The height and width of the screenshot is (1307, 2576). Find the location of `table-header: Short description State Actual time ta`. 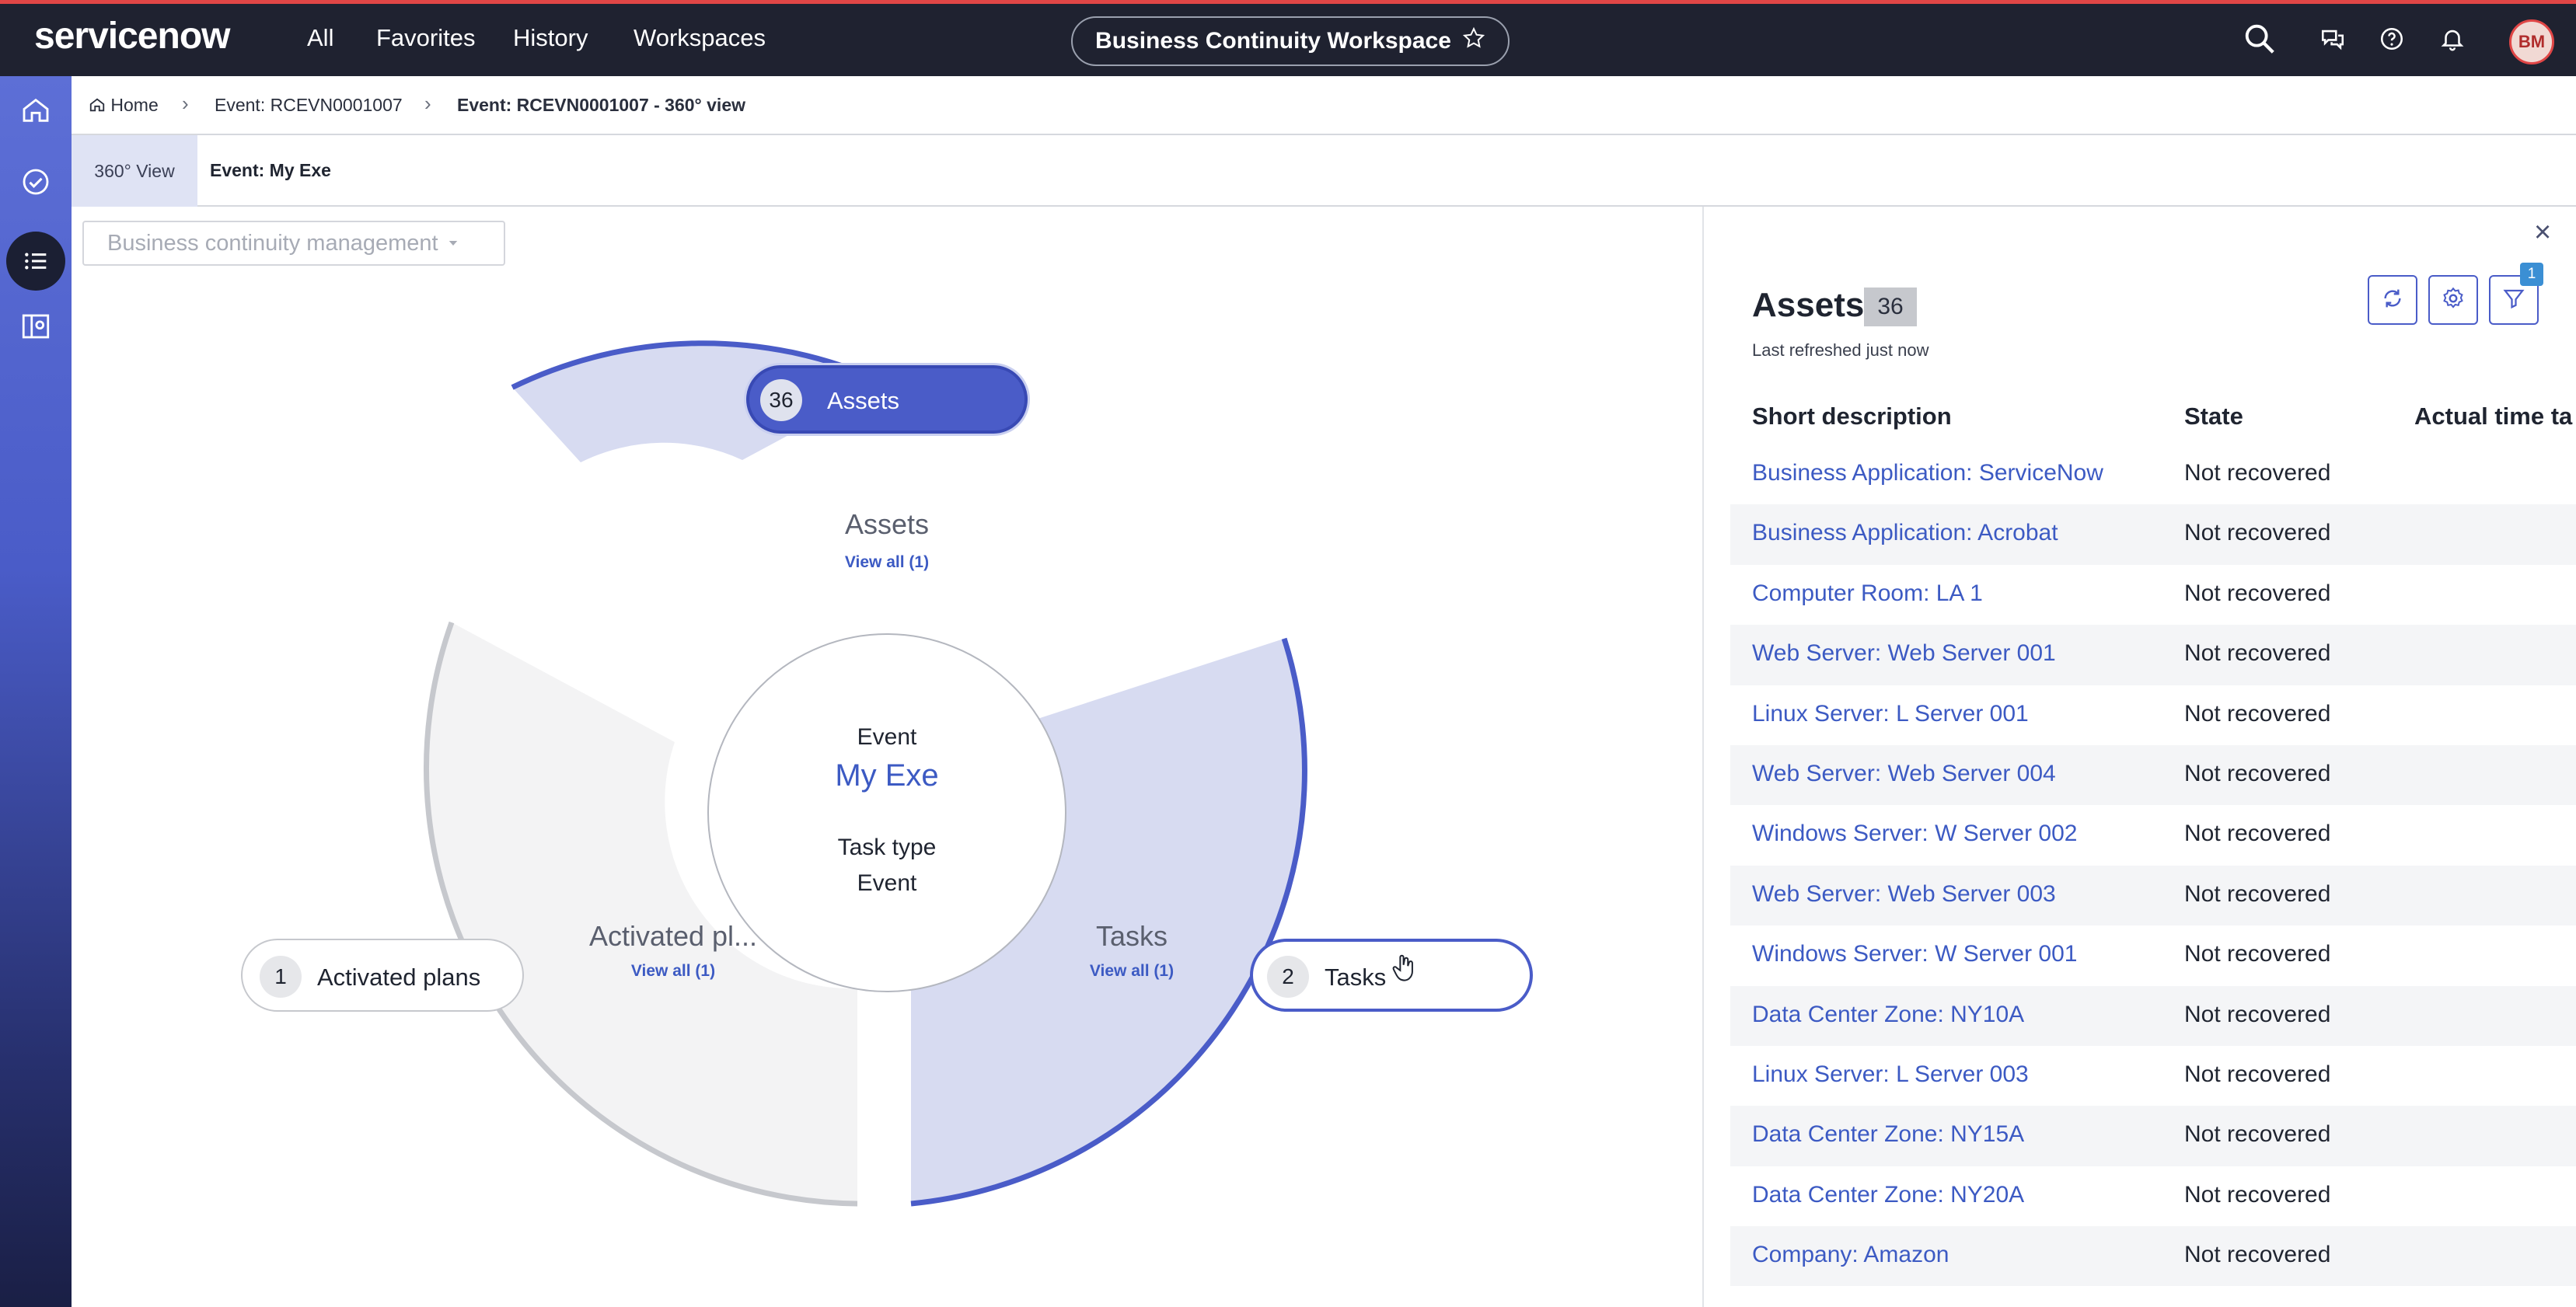

table-header: Short description State Actual time ta is located at coordinates (2153, 415).